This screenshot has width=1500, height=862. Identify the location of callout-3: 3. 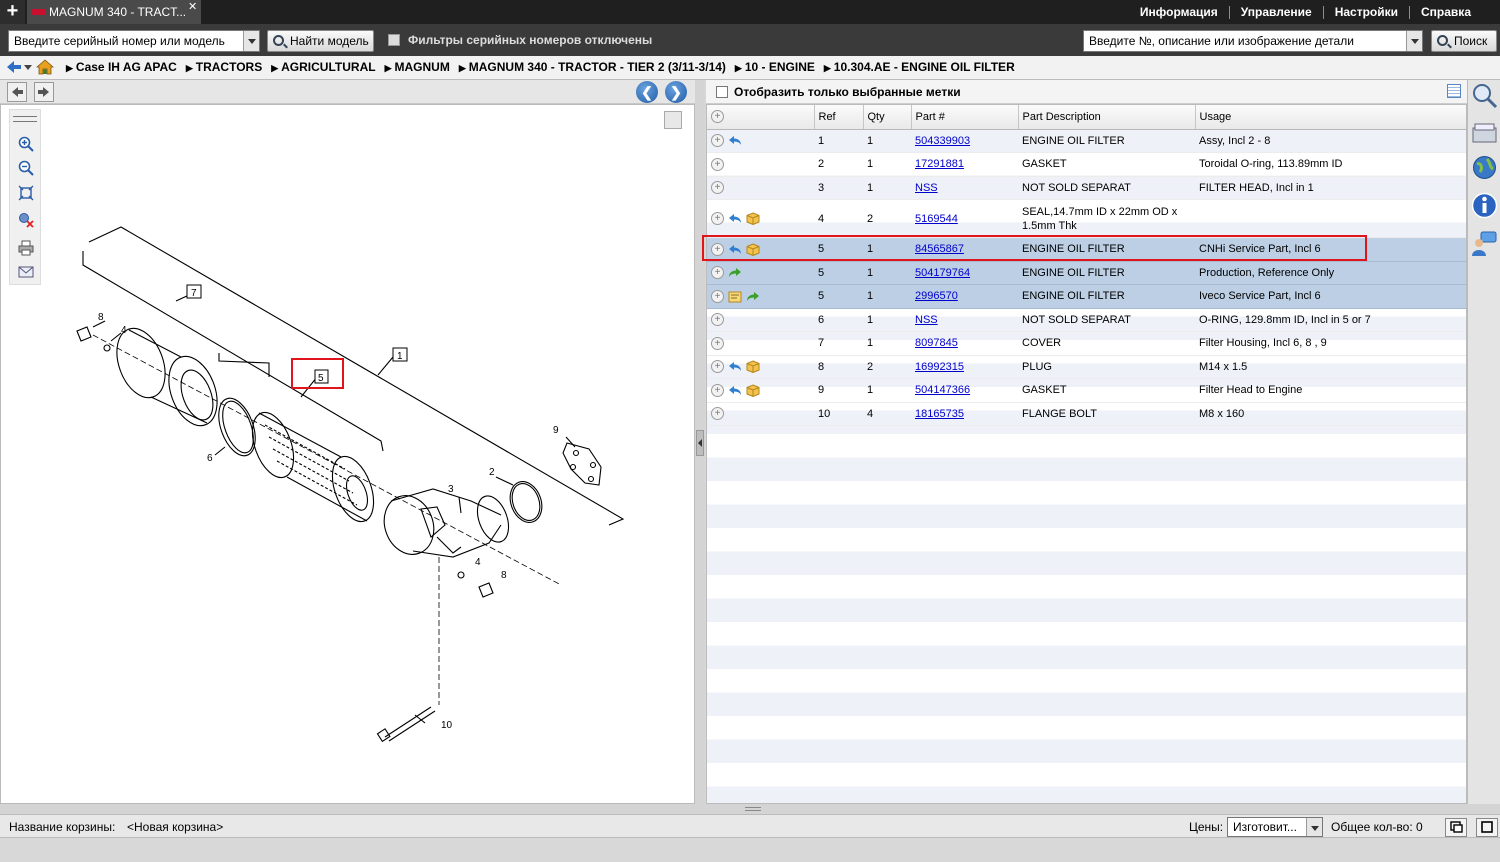
(451, 489).